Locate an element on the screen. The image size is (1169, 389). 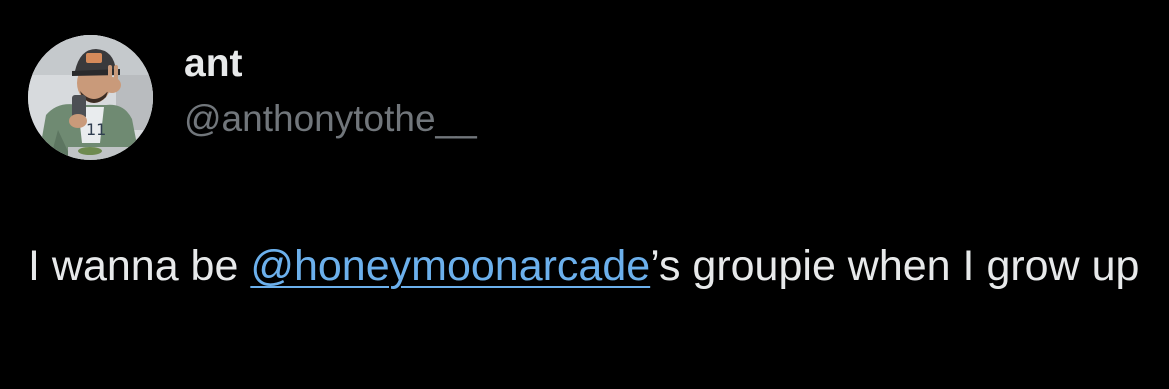
svg-text: 11 is located at coordinates (96, 129).